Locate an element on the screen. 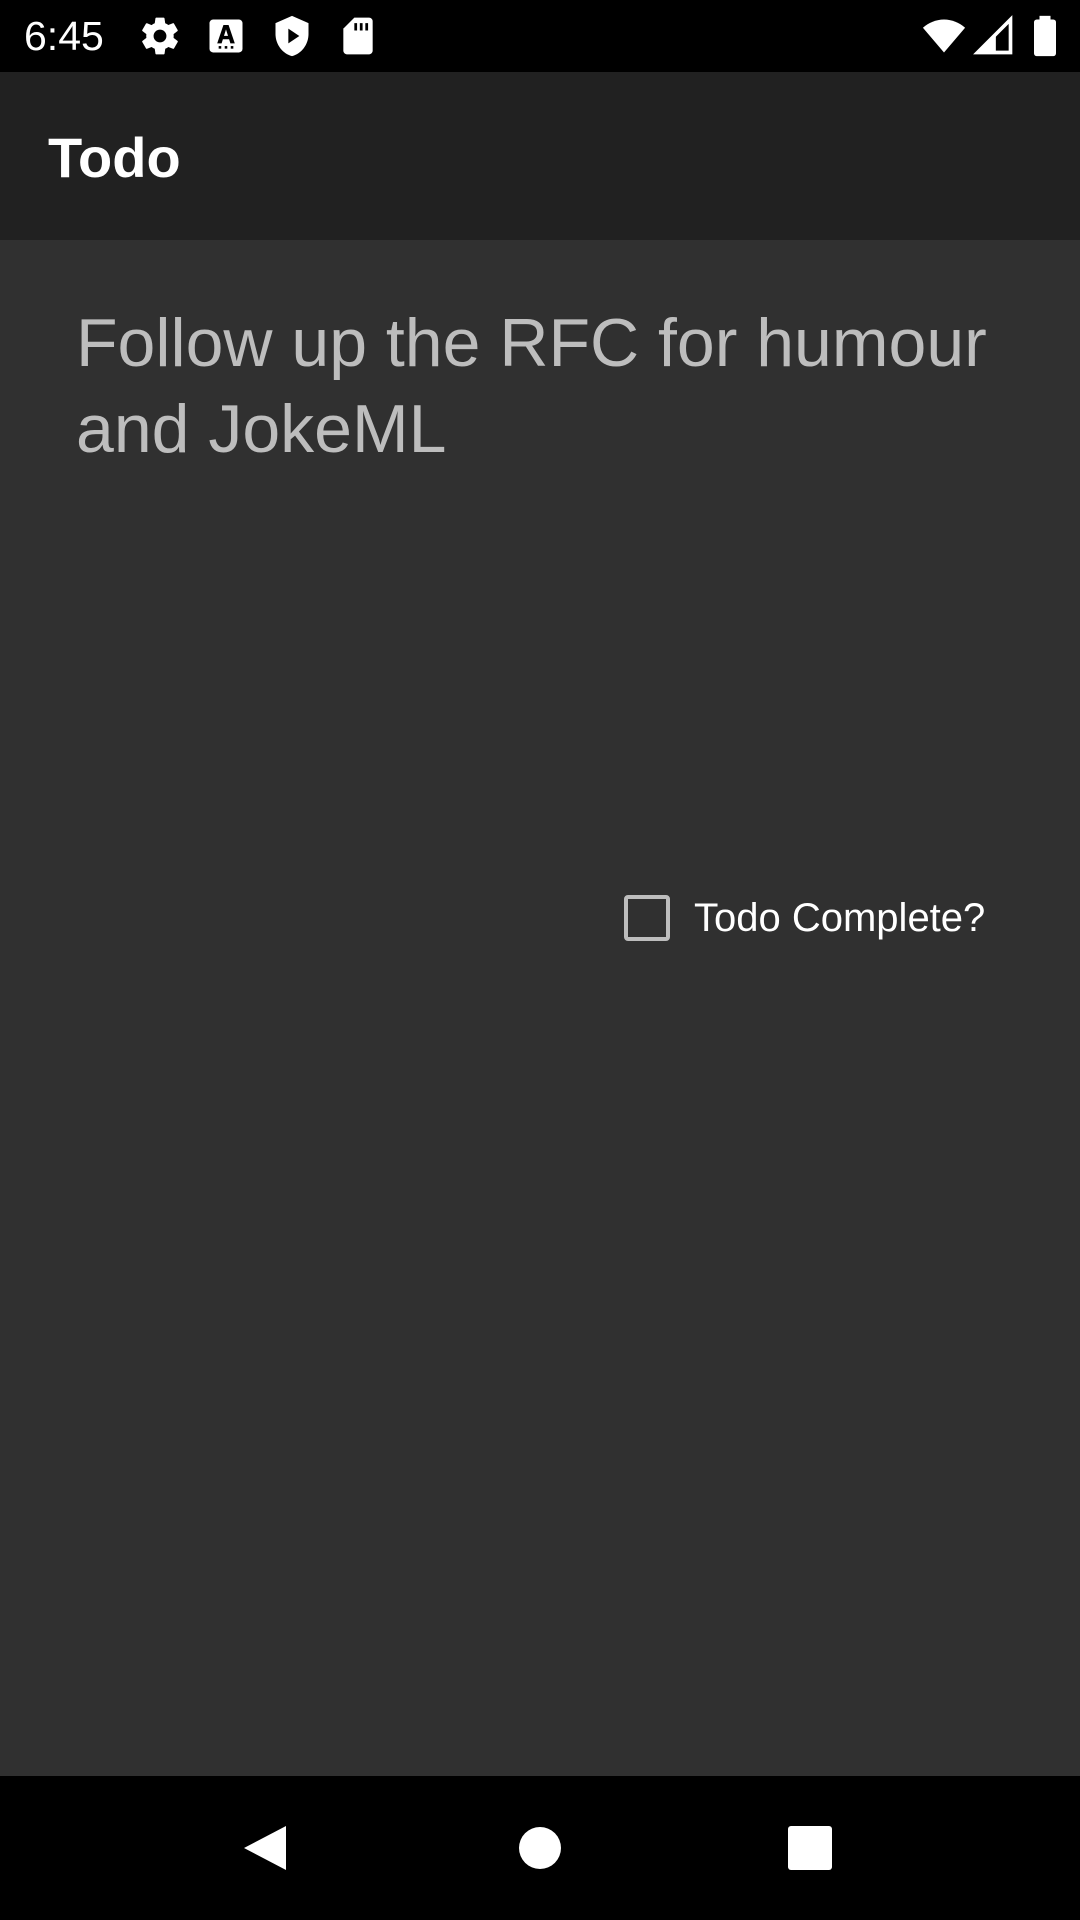 This screenshot has width=1080, height=1920. todo-complete-checkbox is located at coordinates (647, 918).